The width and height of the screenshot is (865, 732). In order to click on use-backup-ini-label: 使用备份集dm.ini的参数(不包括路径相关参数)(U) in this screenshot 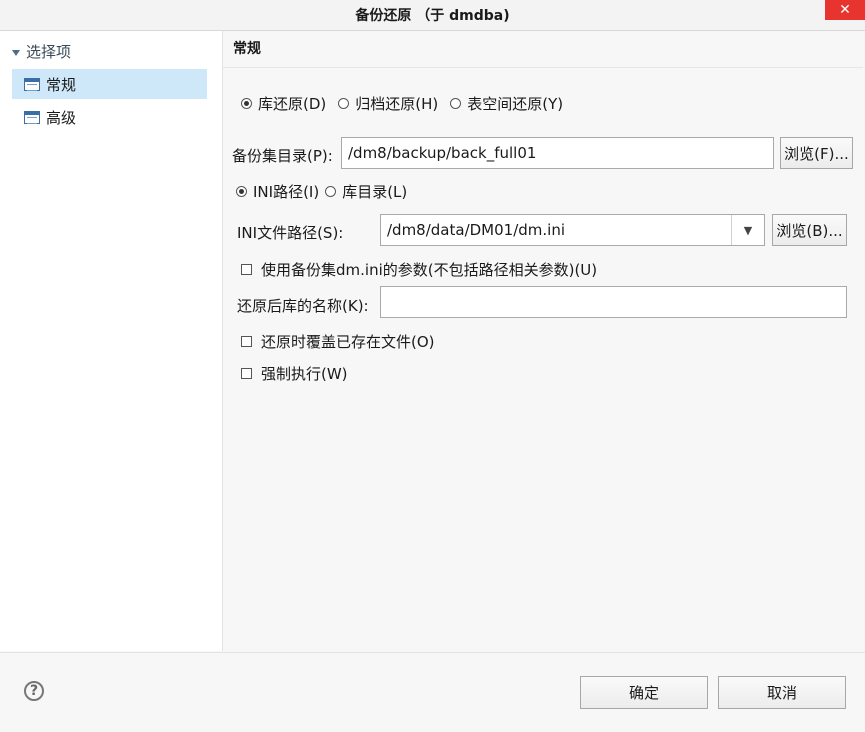, I will do `click(429, 269)`.